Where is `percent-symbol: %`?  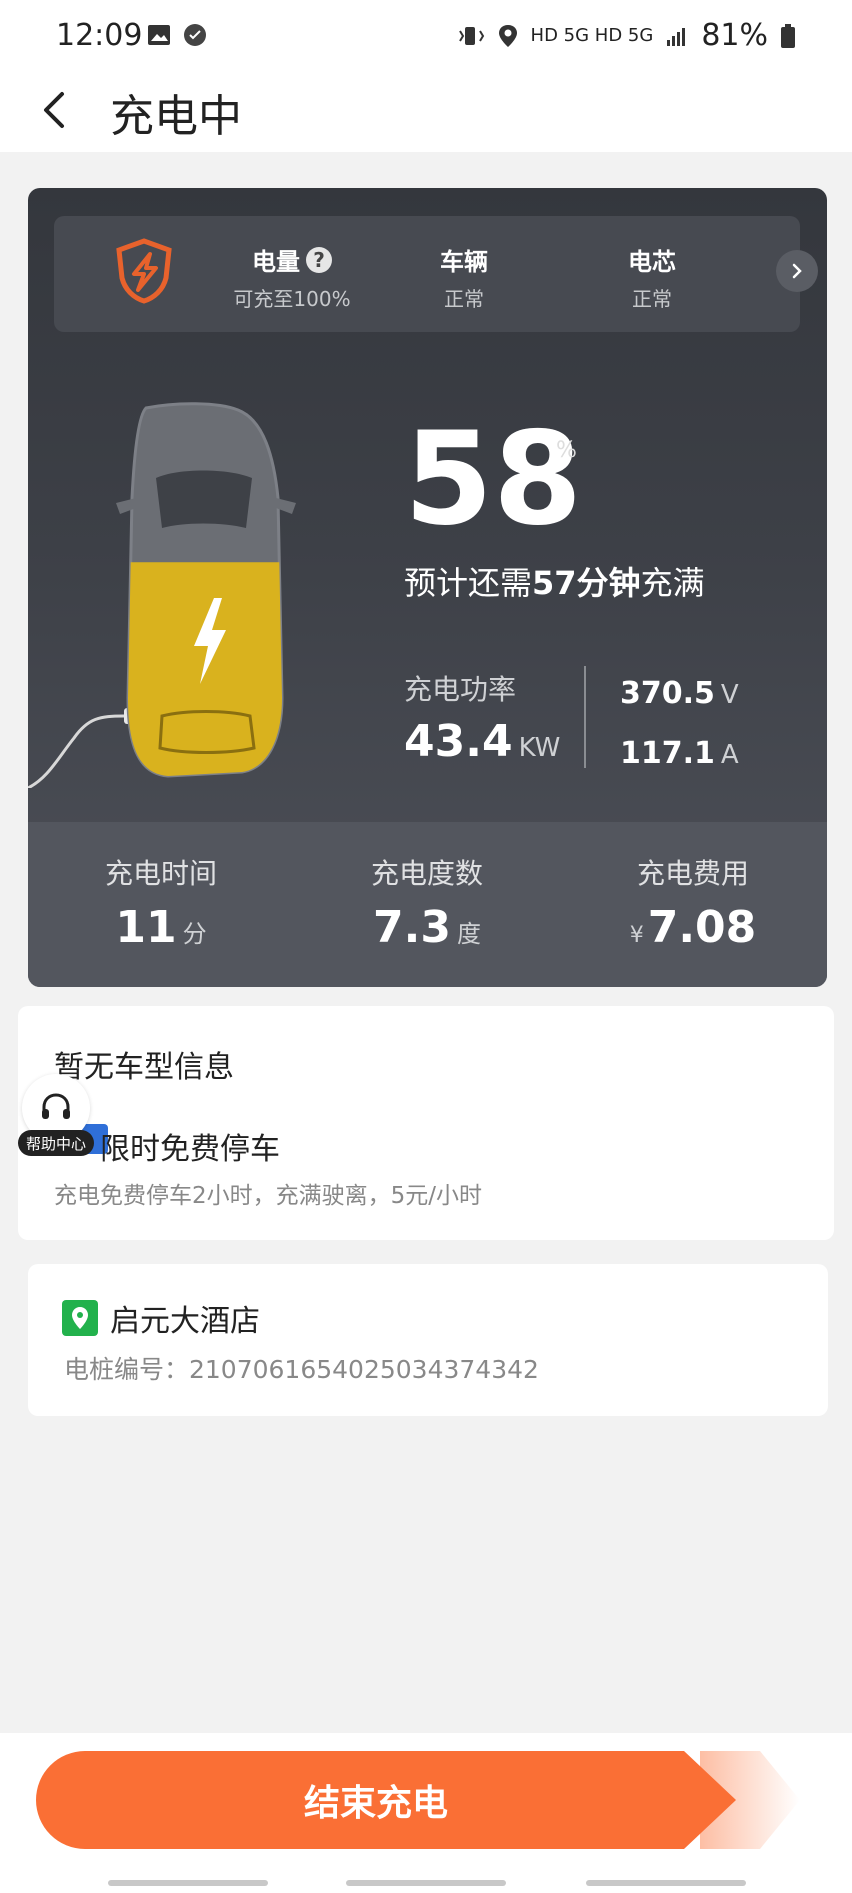
percent-symbol: % is located at coordinates (566, 450).